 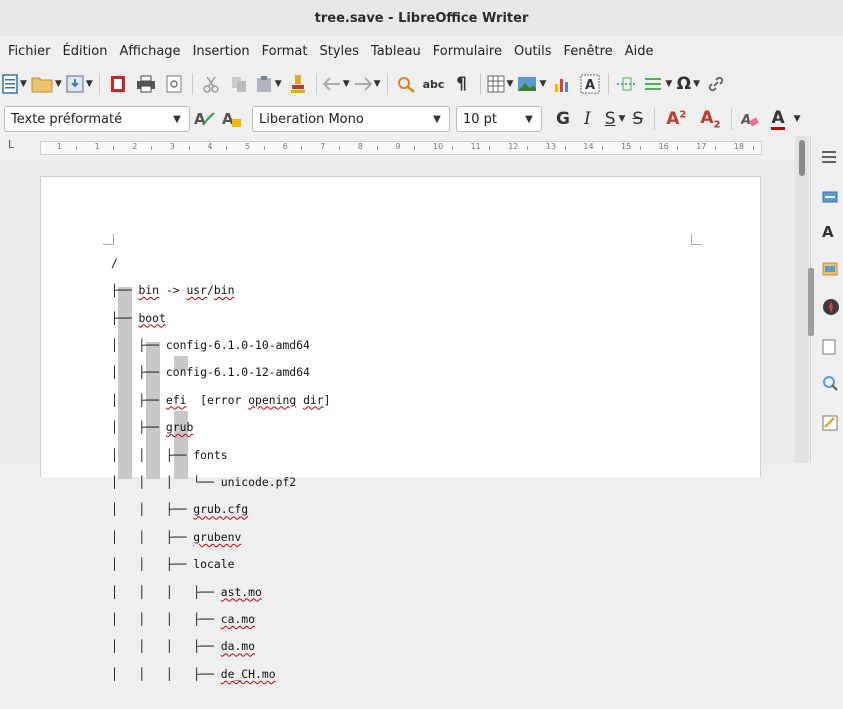 What do you see at coordinates (639, 51) in the screenshot?
I see `menu-aide: Aide` at bounding box center [639, 51].